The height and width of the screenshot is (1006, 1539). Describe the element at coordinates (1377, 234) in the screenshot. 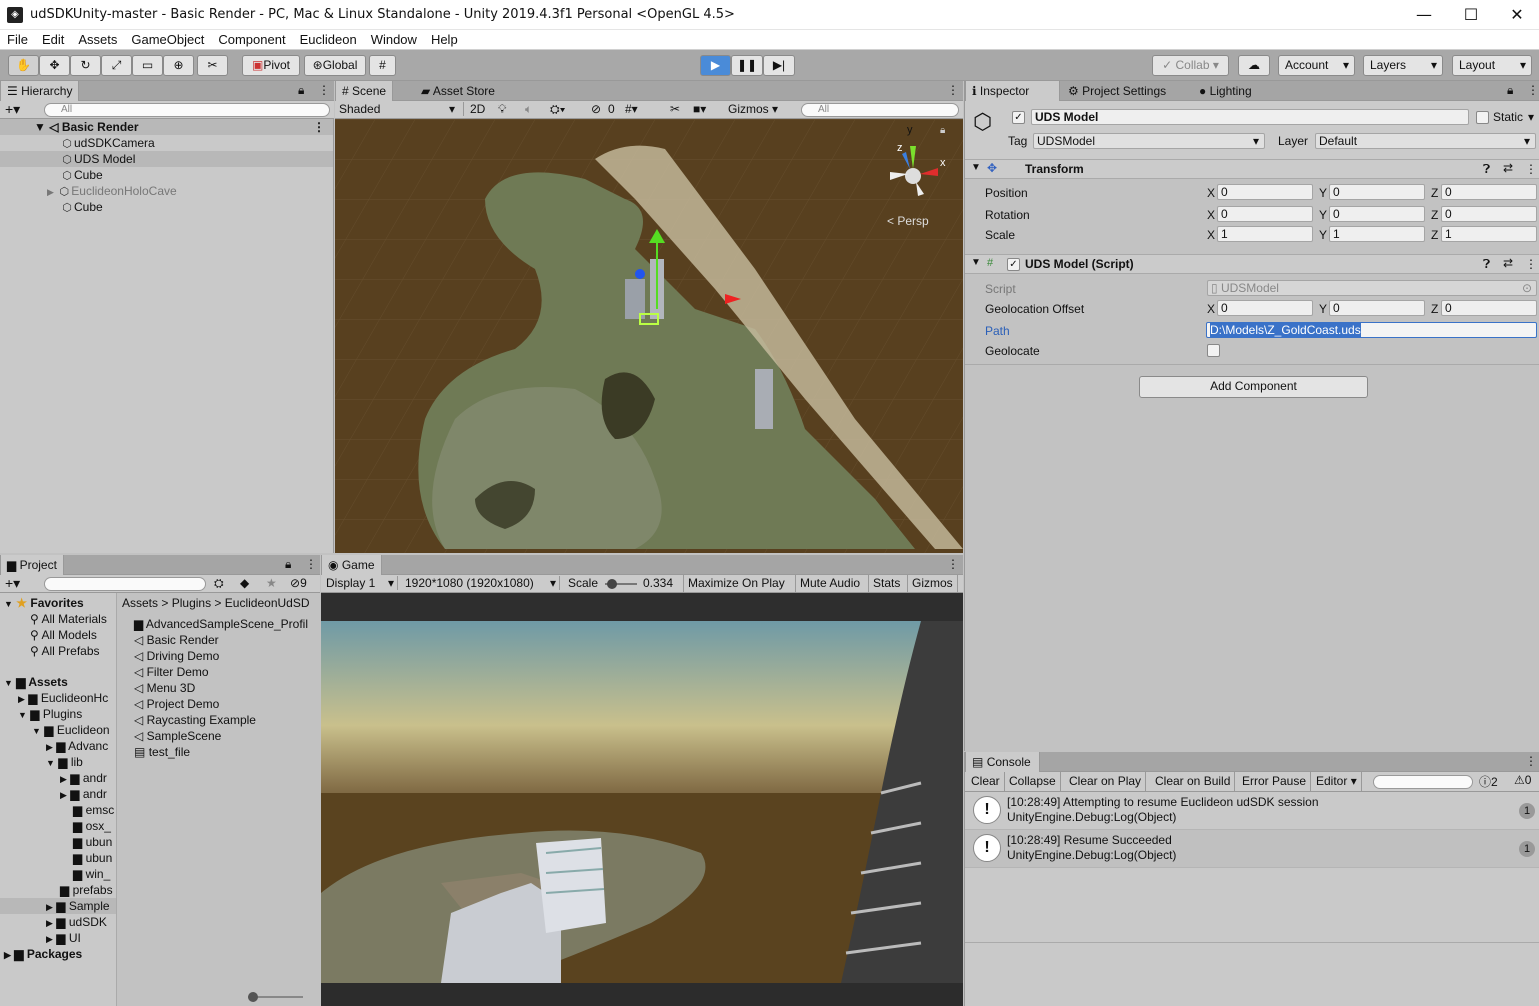

I see `scale-y-field: 1` at that location.